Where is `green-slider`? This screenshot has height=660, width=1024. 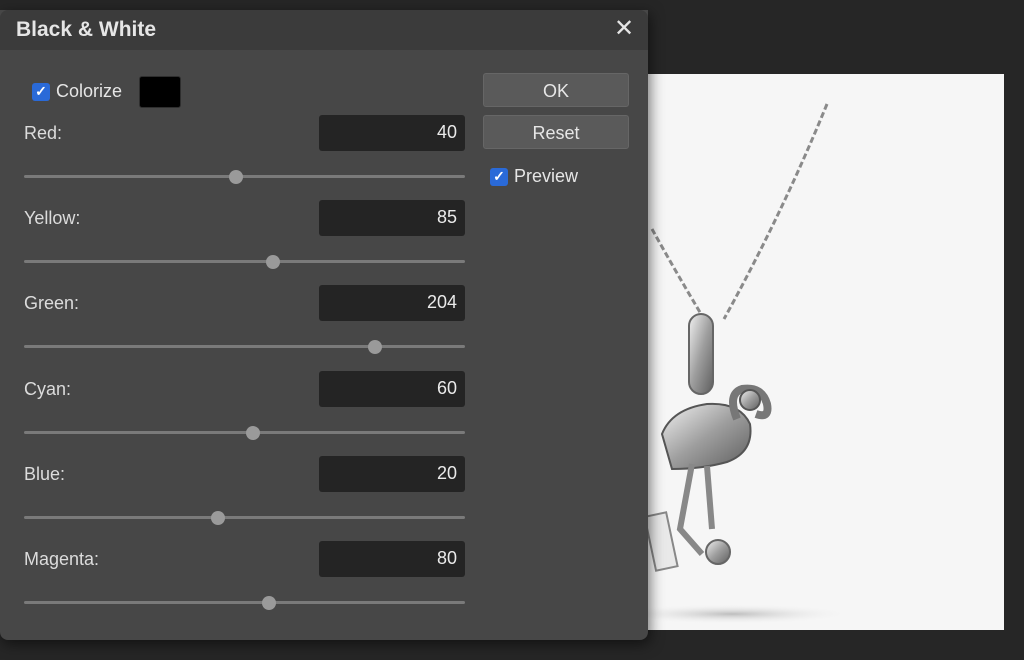 green-slider is located at coordinates (244, 347).